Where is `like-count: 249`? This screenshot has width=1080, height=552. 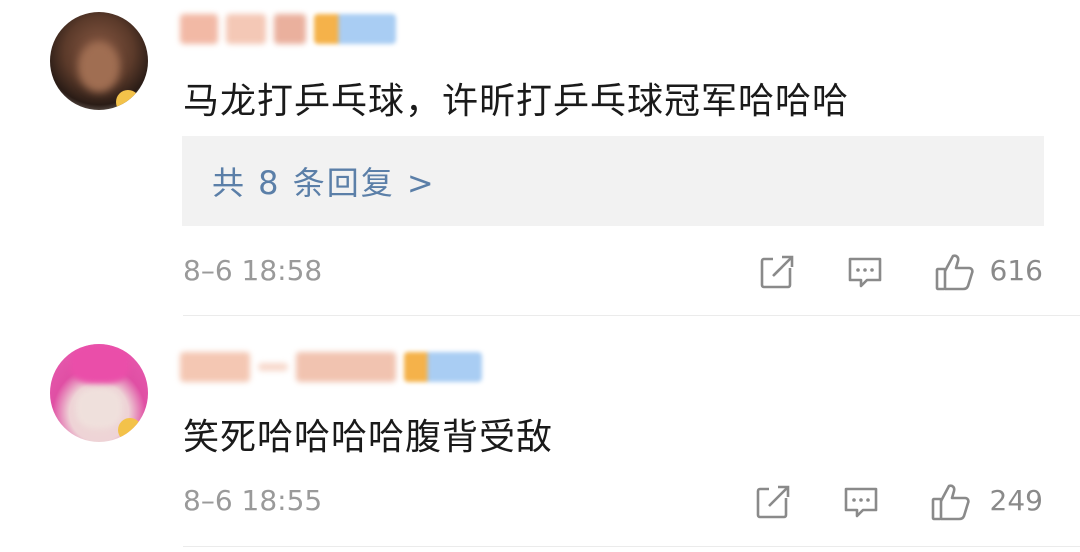 like-count: 249 is located at coordinates (1016, 500).